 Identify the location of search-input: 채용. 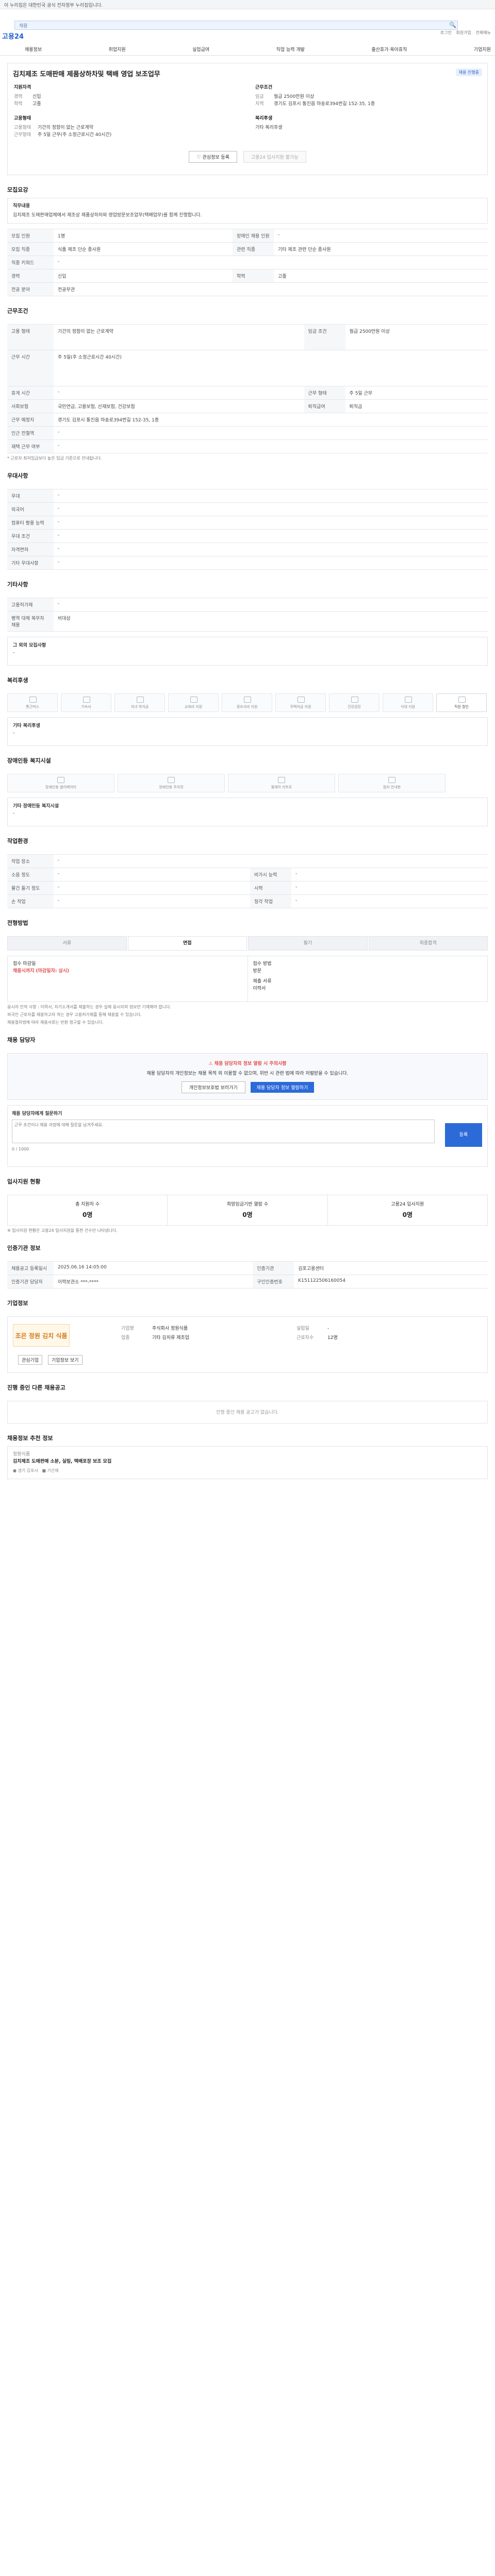
(236, 25).